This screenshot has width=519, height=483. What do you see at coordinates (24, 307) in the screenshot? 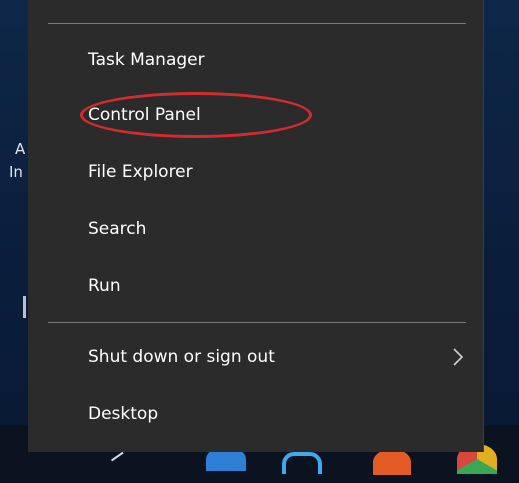
I see `desktop-icon-fragment` at bounding box center [24, 307].